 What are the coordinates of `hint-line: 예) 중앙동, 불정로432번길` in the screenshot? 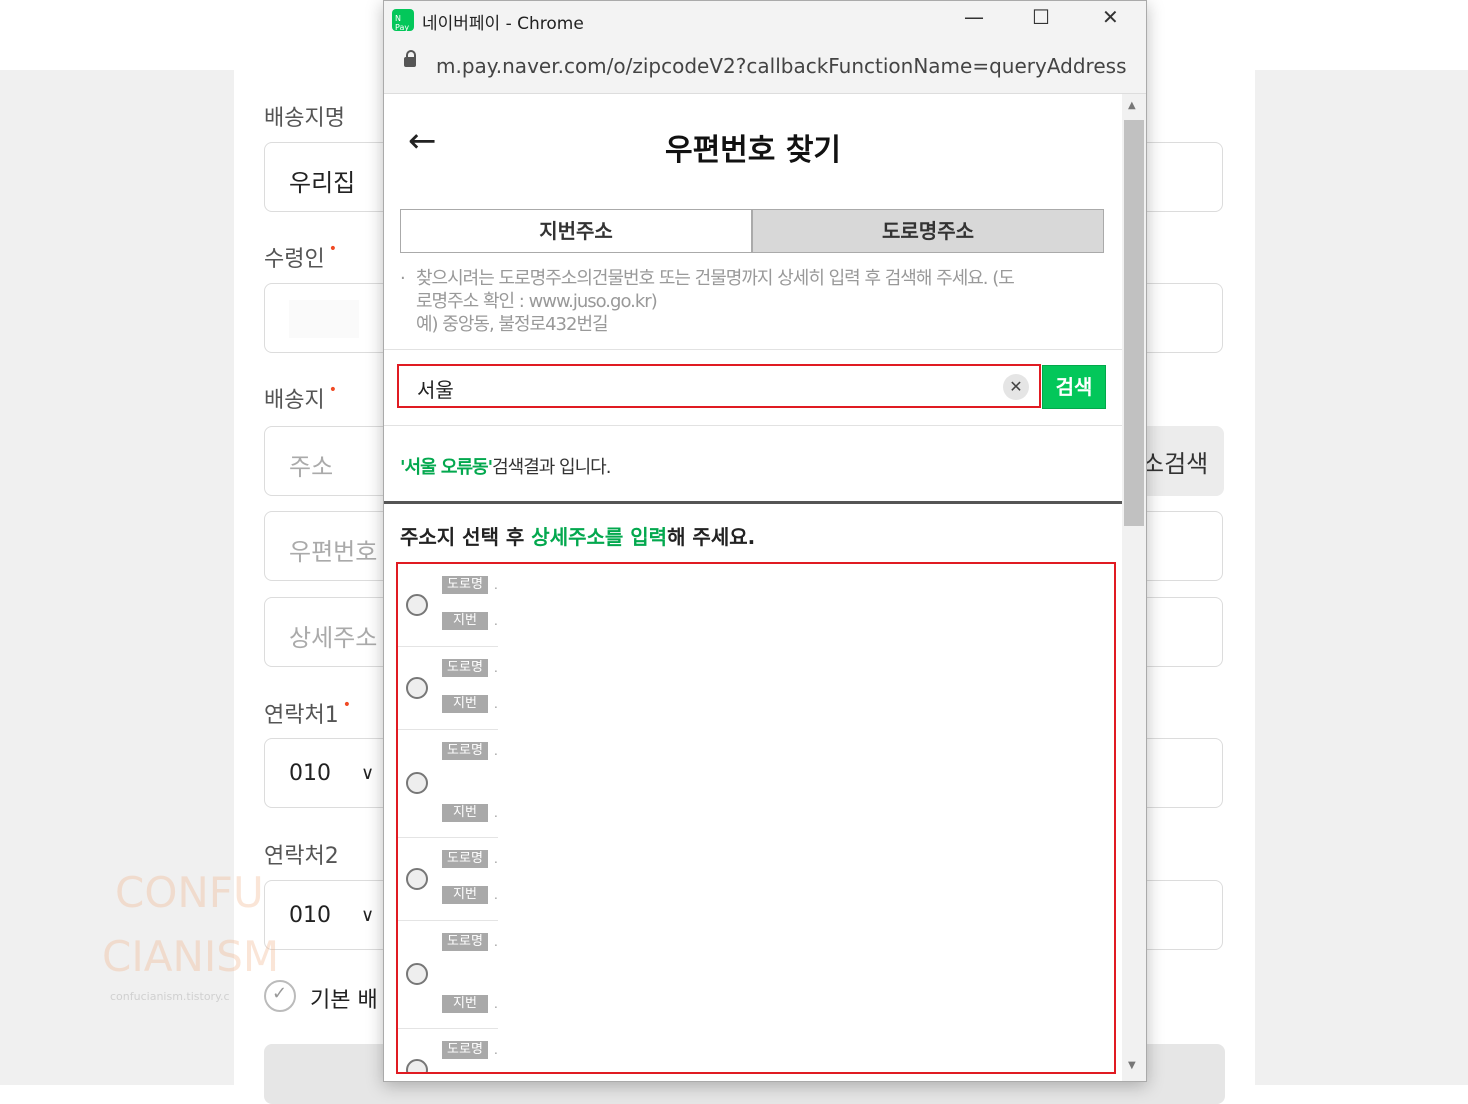 It's located at (512, 324).